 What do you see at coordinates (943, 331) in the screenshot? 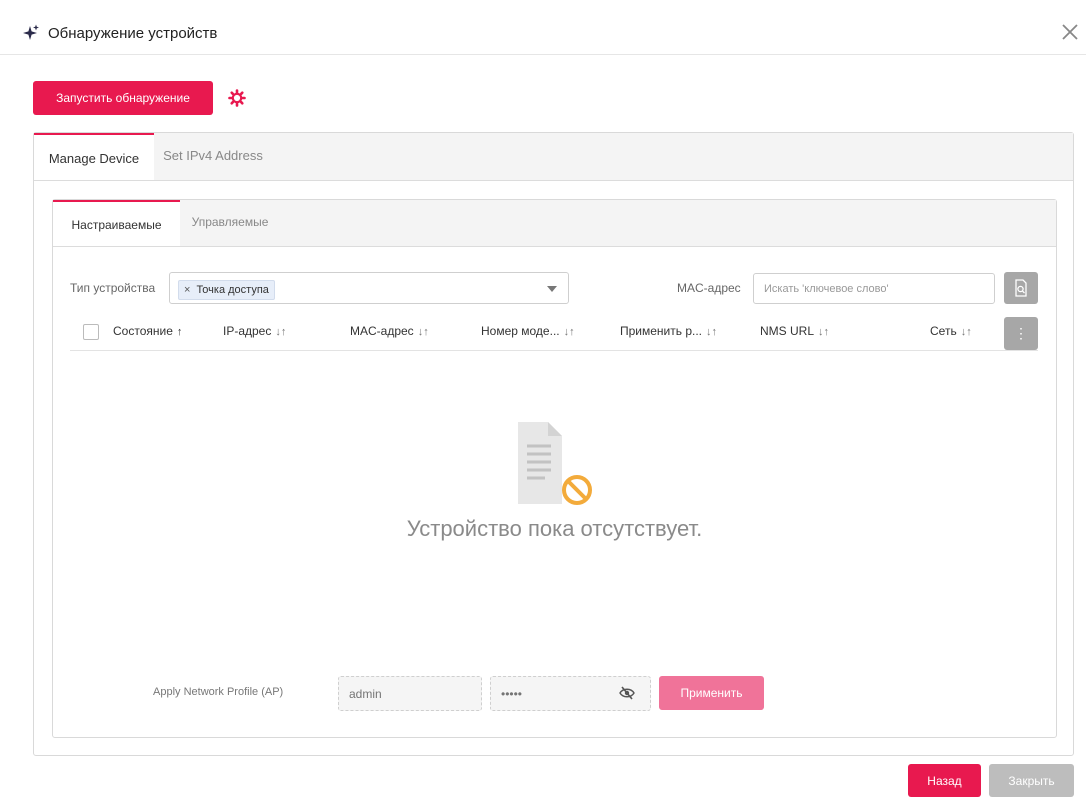
I see `column-label: Сеть` at bounding box center [943, 331].